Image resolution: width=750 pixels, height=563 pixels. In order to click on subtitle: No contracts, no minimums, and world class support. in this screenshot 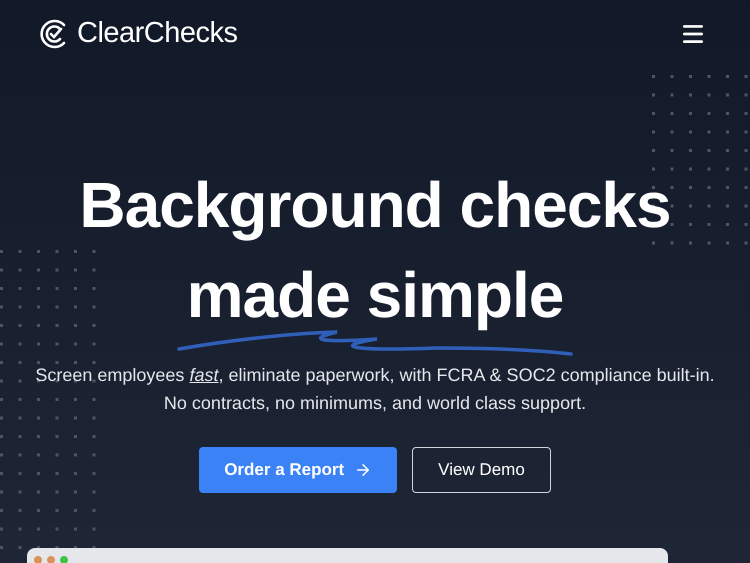, I will do `click(375, 403)`.